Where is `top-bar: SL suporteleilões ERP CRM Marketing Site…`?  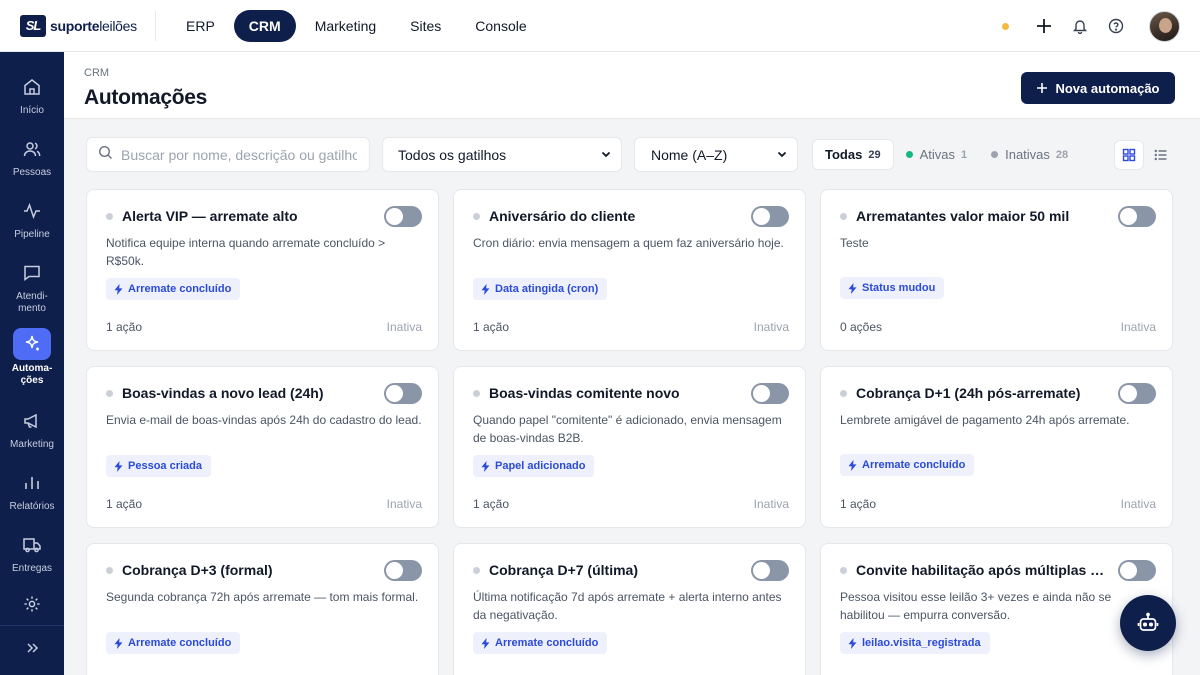
top-bar: SL suporteleilões ERP CRM Marketing Site… is located at coordinates (600, 26).